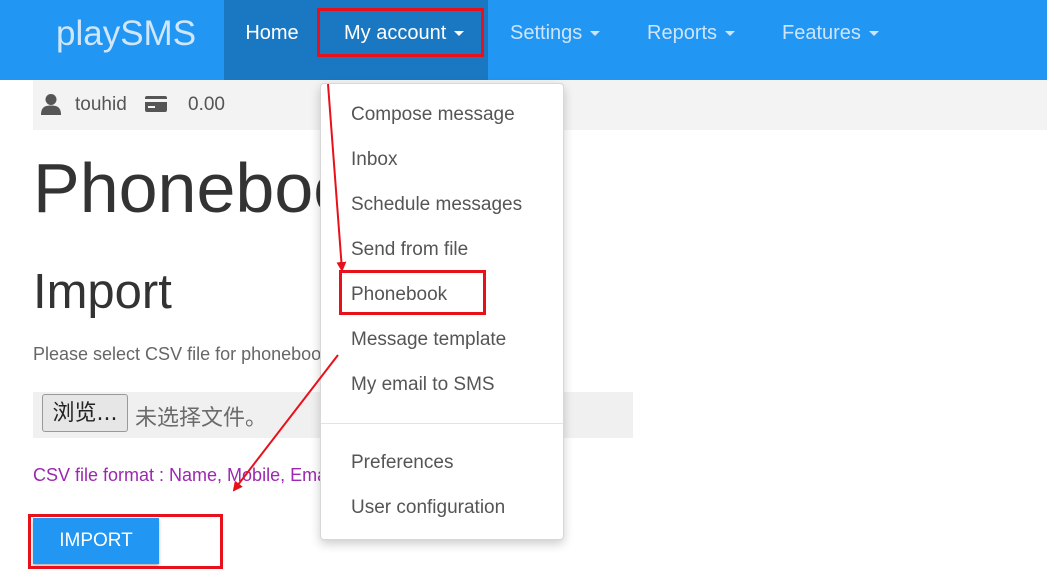 This screenshot has height=579, width=1047. What do you see at coordinates (102, 292) in the screenshot?
I see `section-title: Import` at bounding box center [102, 292].